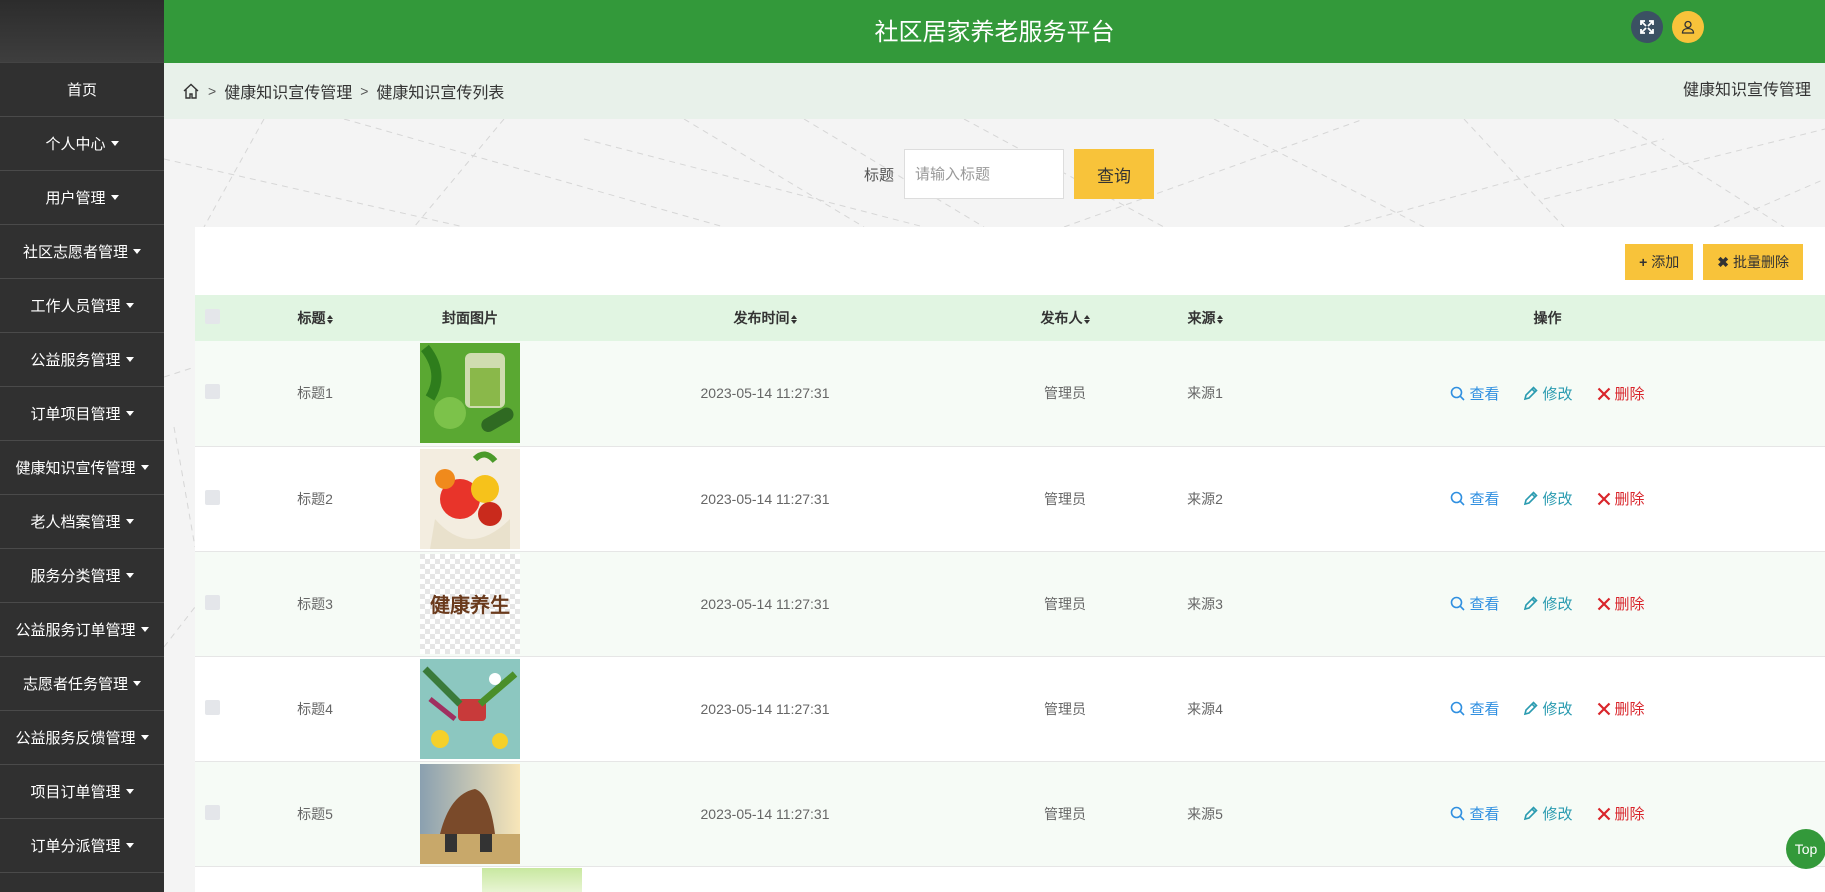  I want to click on sidebar-item: 志愿者任务管理, so click(82, 684).